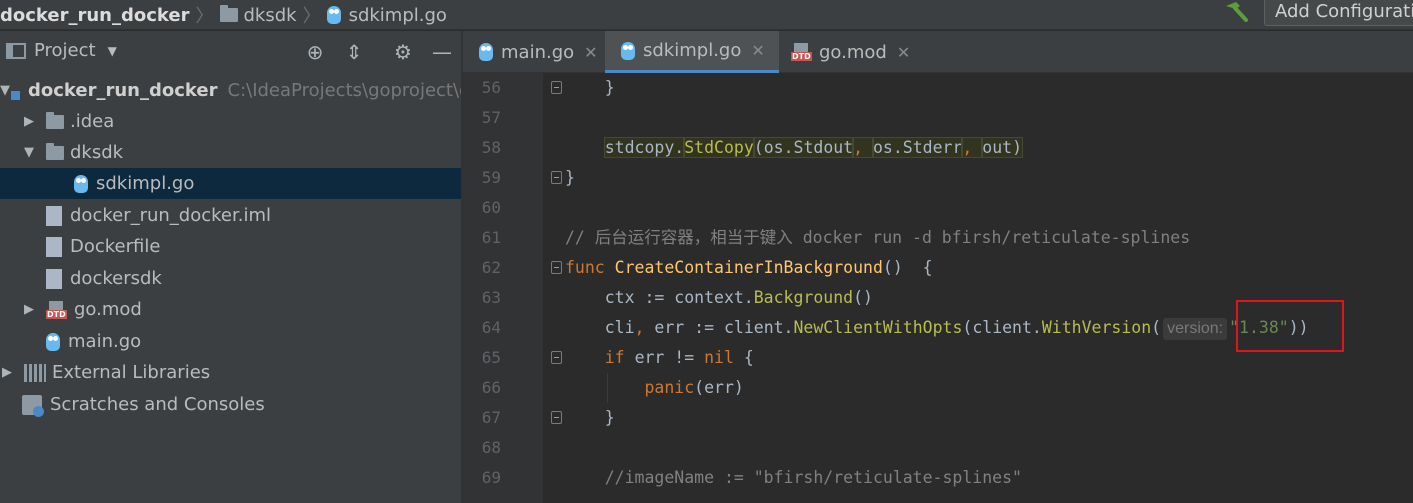 The width and height of the screenshot is (1413, 503). I want to click on code-token: StdCopy, so click(719, 147).